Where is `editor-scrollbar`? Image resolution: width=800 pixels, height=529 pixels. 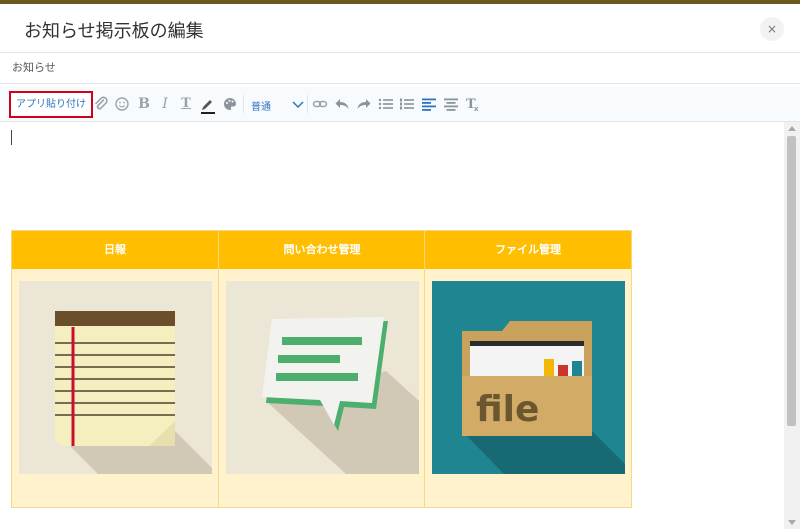
editor-scrollbar is located at coordinates (792, 325).